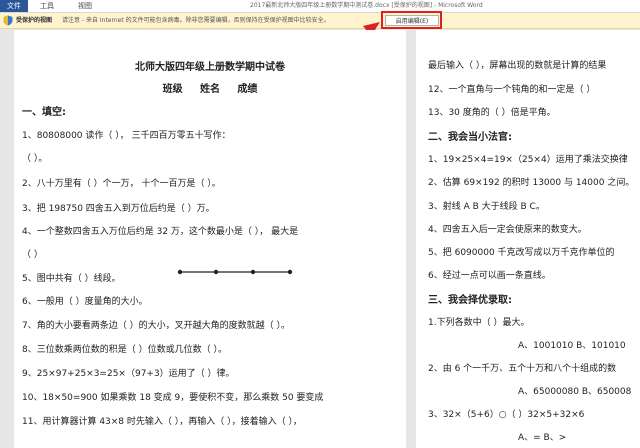  What do you see at coordinates (506, 415) in the screenshot?
I see `question-line: 3、32×（5+6）○（ ）32×5+32×6` at bounding box center [506, 415].